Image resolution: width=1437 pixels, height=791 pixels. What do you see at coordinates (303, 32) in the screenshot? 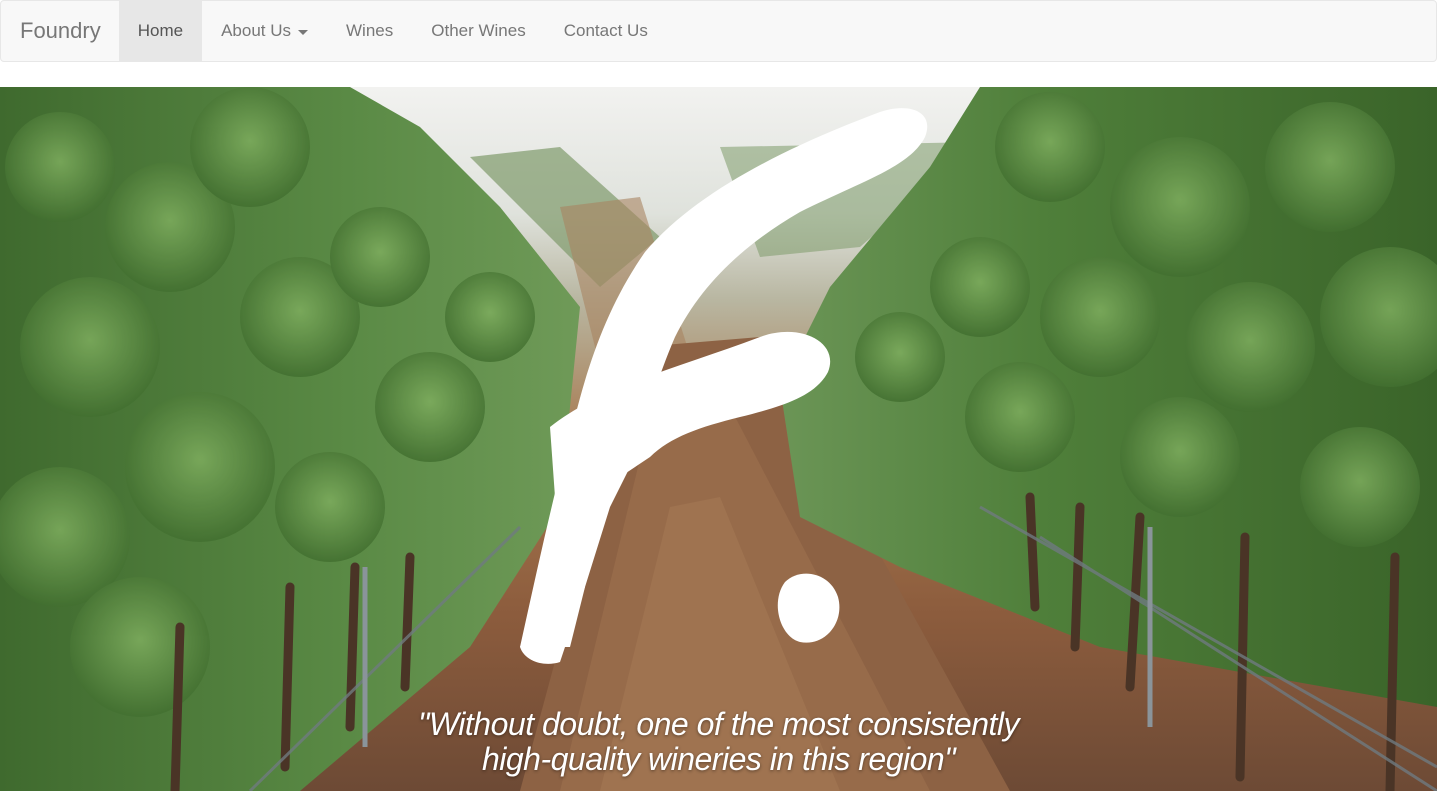
I see `caret-down-icon` at bounding box center [303, 32].